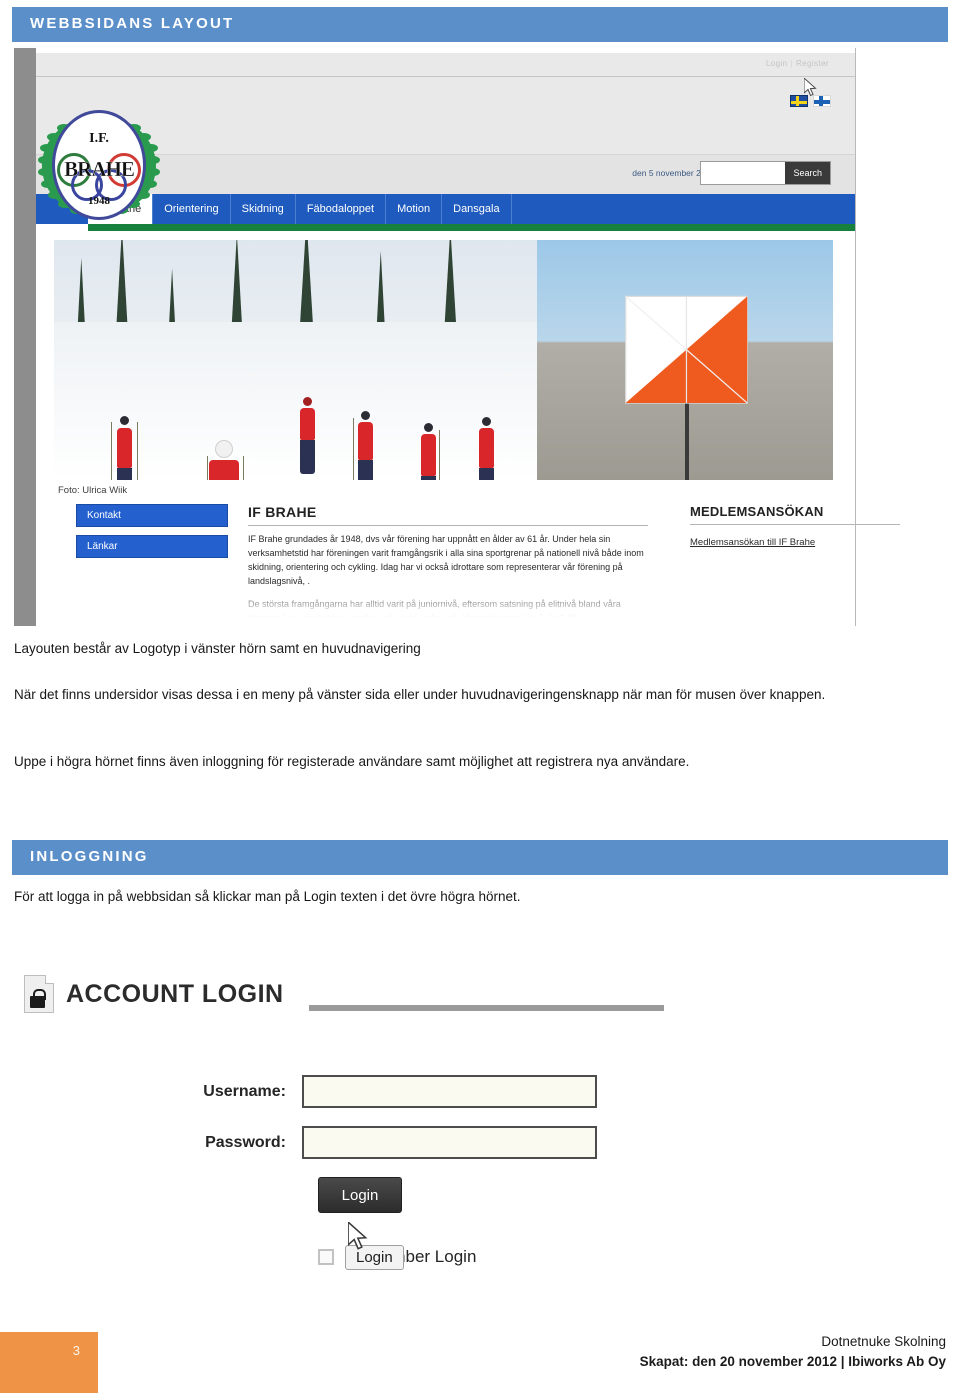 The height and width of the screenshot is (1393, 960). Describe the element at coordinates (449, 1142) in the screenshot. I see `password-input` at that location.